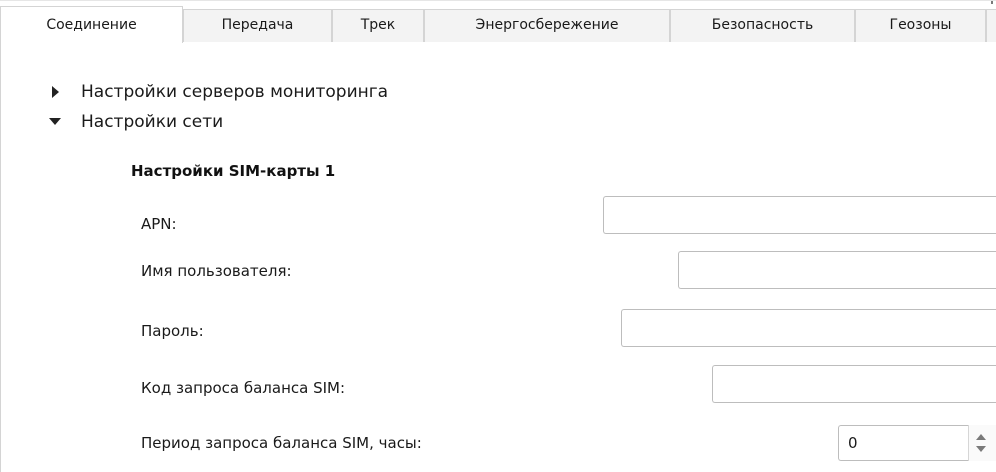  I want to click on apn-field, so click(799, 215).